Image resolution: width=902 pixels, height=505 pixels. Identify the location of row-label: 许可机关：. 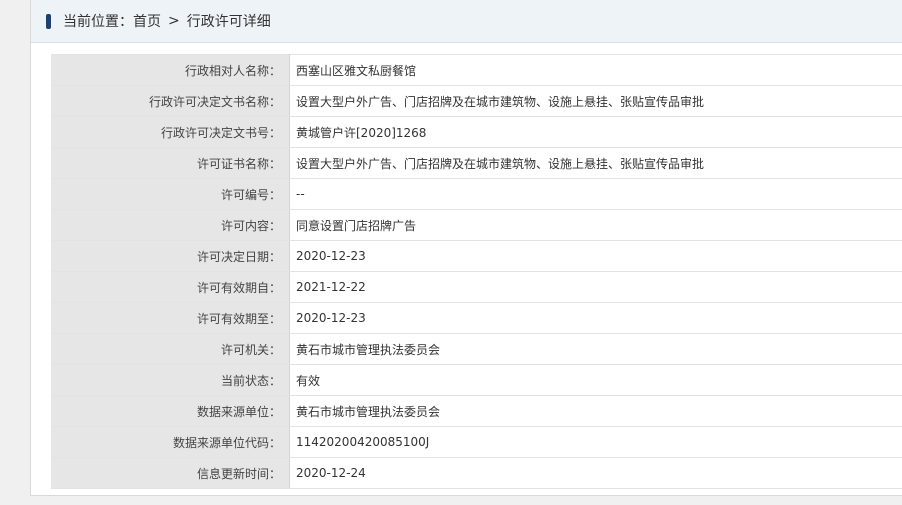
(170, 349).